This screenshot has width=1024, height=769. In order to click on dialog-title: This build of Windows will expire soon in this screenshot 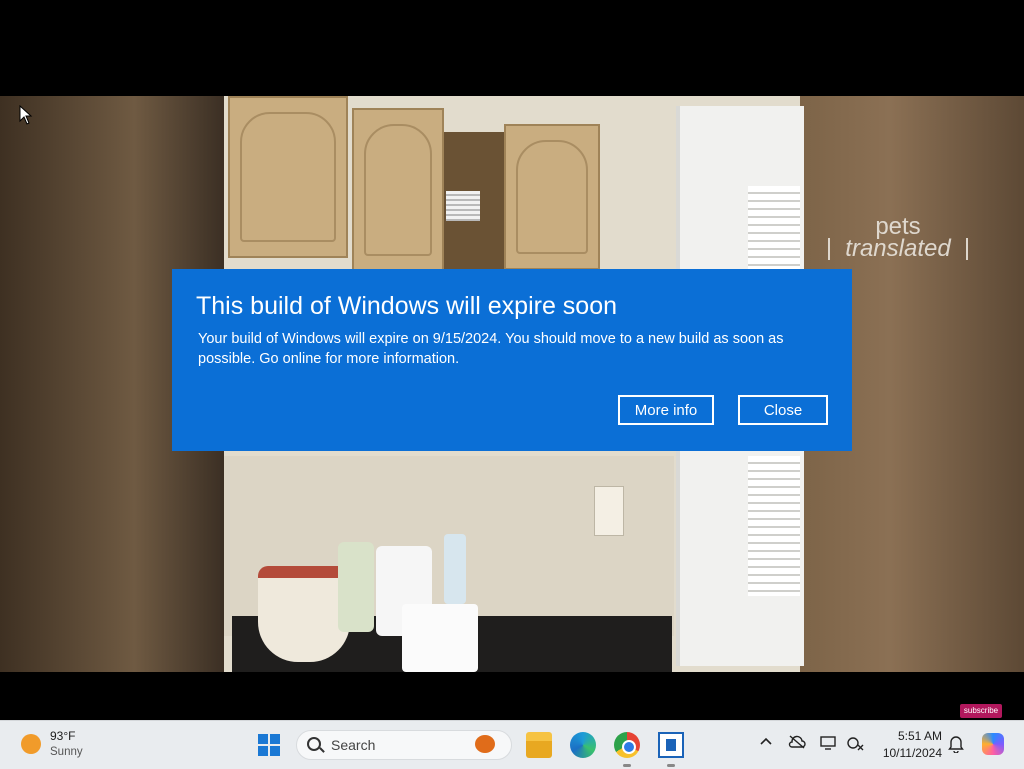, I will do `click(407, 306)`.